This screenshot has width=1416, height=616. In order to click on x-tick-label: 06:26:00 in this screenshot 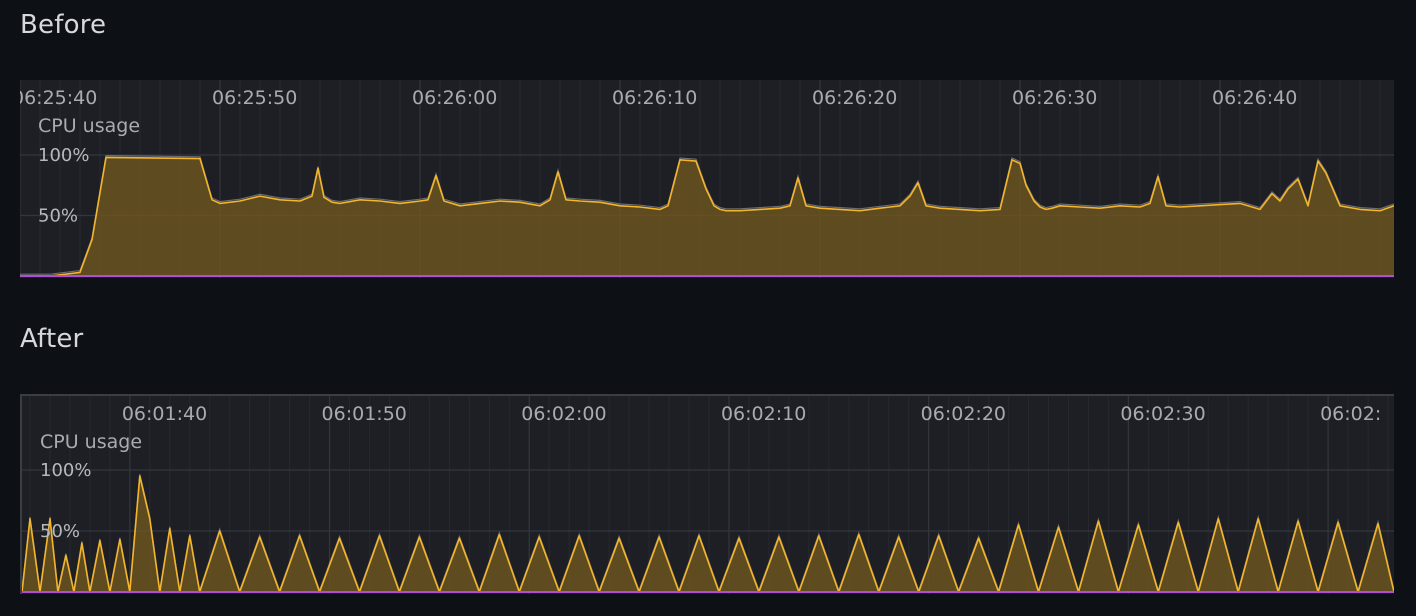, I will do `click(454, 98)`.